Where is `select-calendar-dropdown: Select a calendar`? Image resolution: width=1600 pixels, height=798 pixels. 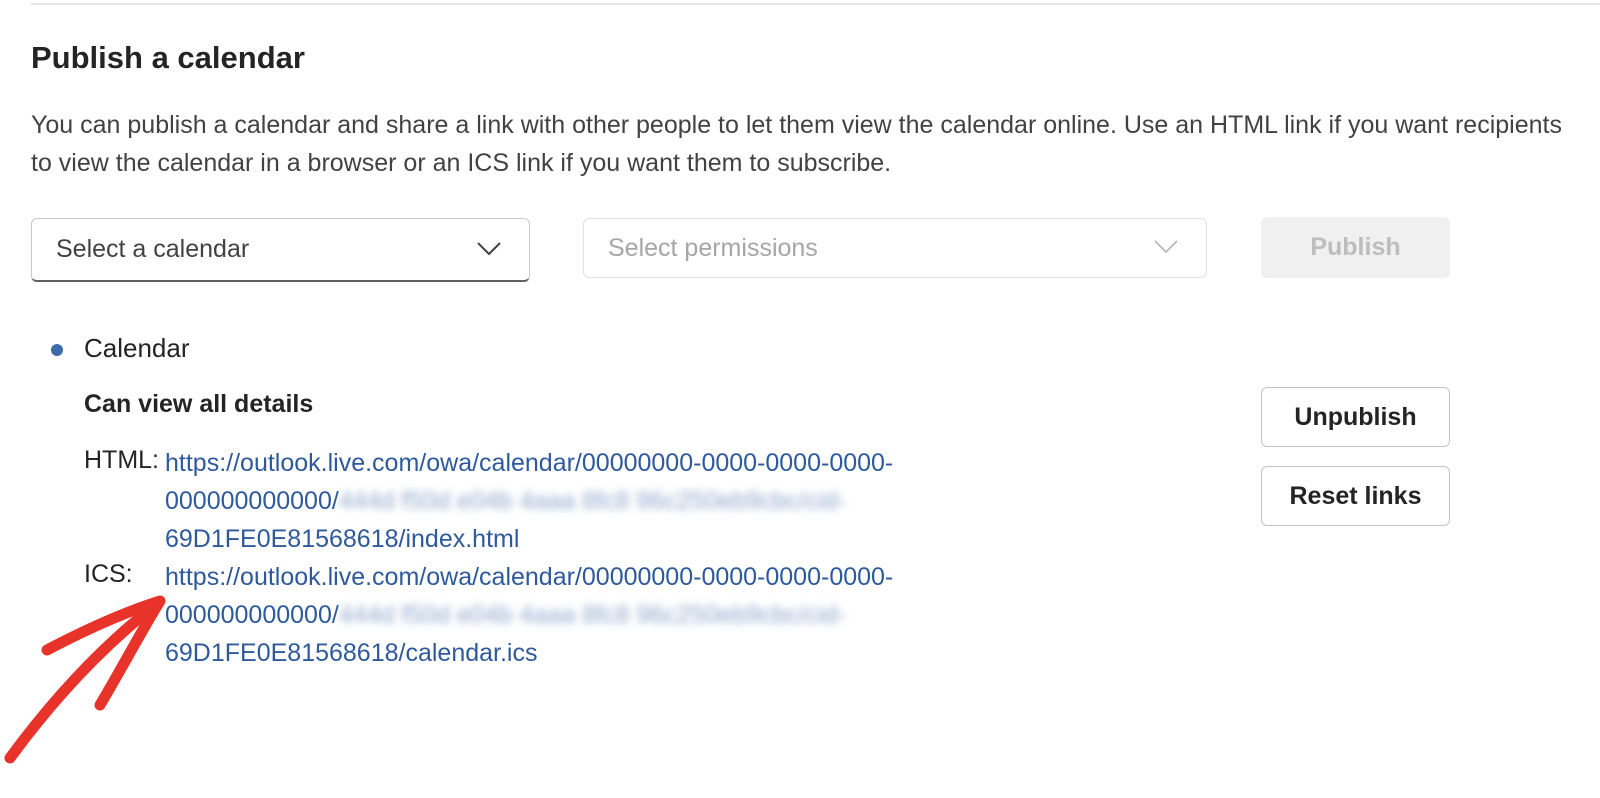
select-calendar-dropdown: Select a calendar is located at coordinates (280, 250).